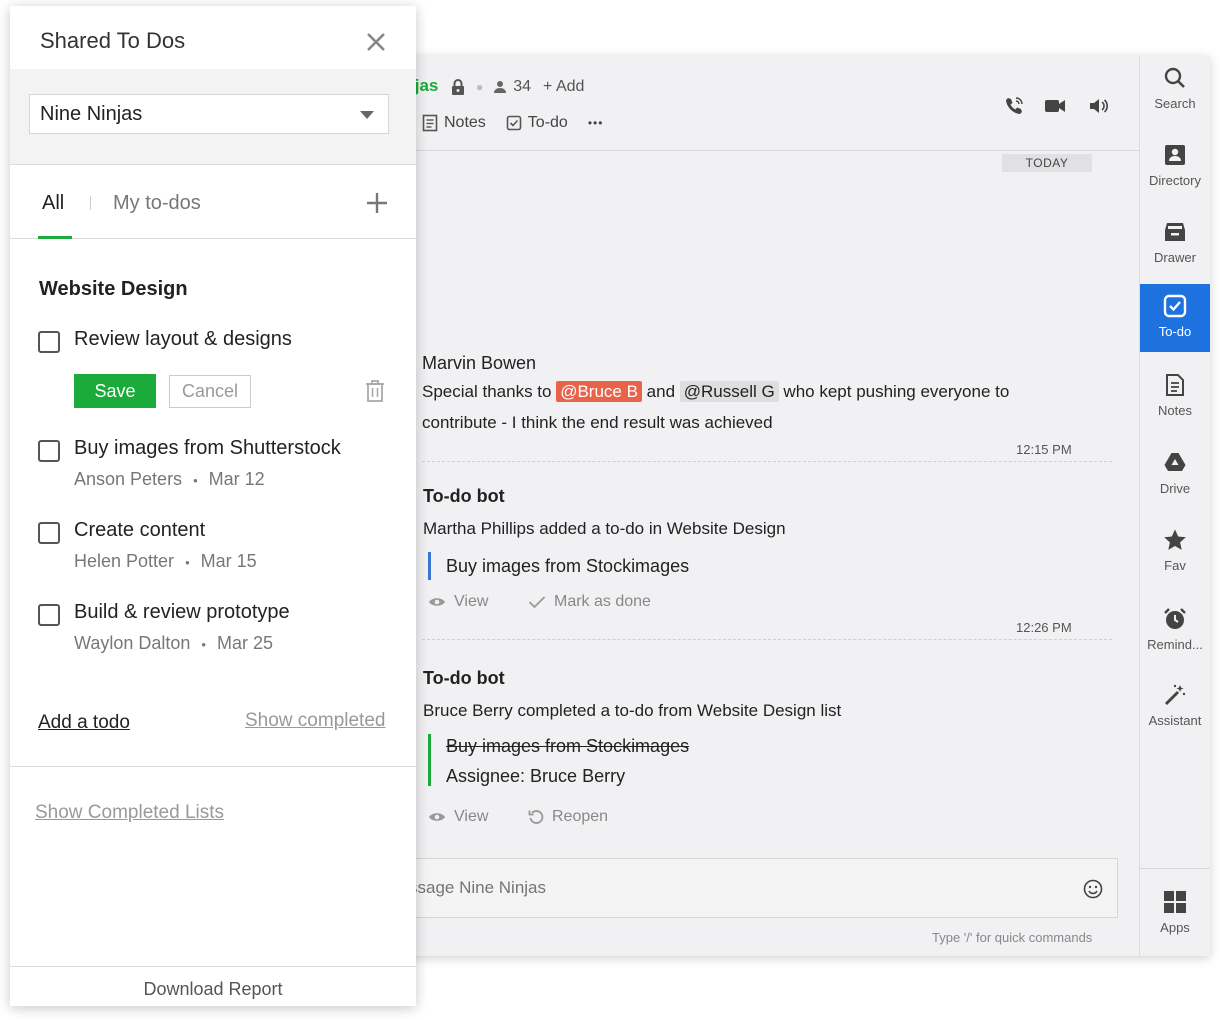  Describe the element at coordinates (1055, 106) in the screenshot. I see `video-icon` at that location.